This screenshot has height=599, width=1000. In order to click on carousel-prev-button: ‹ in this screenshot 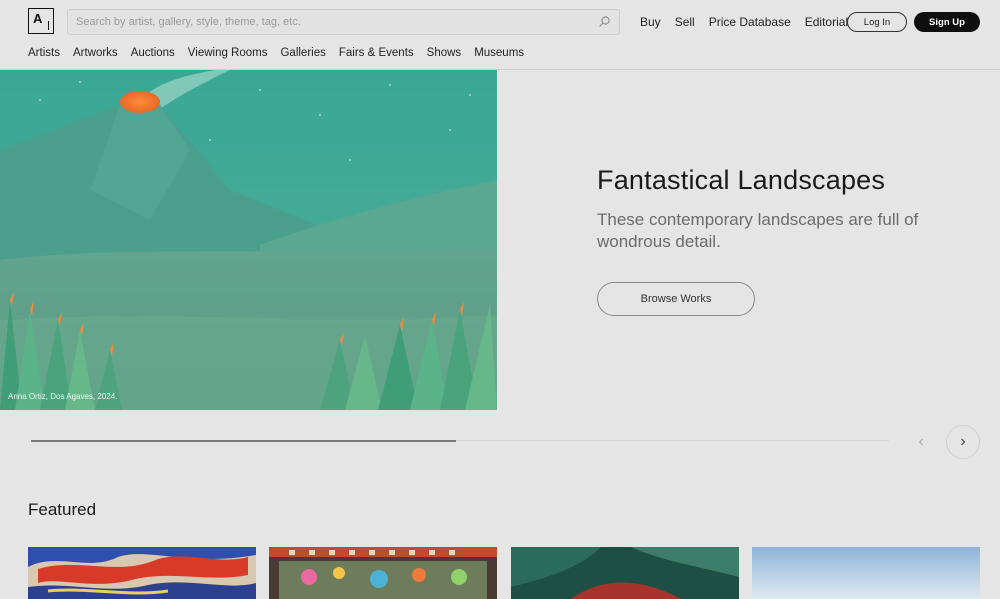, I will do `click(921, 442)`.